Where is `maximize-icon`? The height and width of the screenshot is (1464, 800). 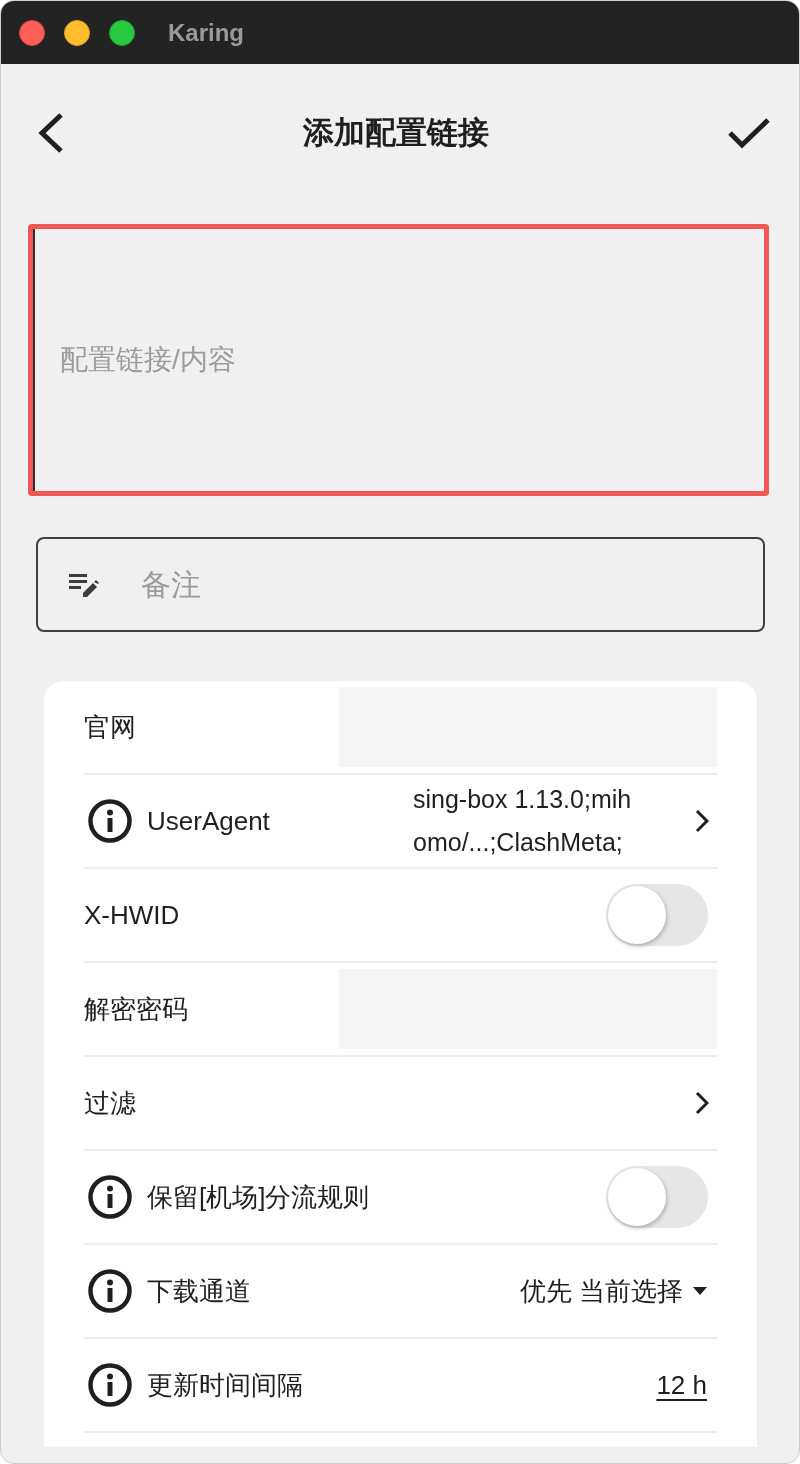
maximize-icon is located at coordinates (122, 32).